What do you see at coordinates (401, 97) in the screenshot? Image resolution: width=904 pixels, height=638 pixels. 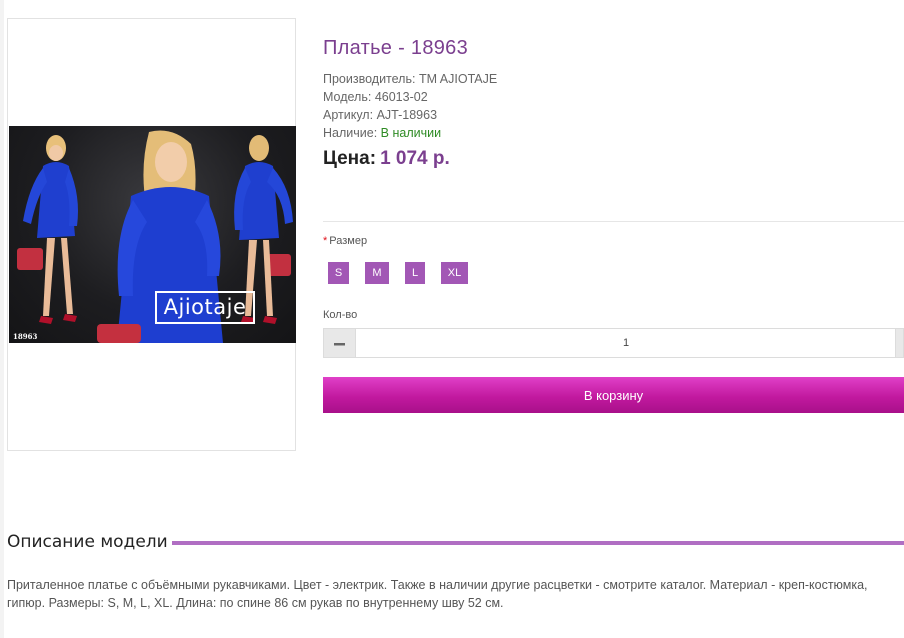 I see `model-value: 46013-02` at bounding box center [401, 97].